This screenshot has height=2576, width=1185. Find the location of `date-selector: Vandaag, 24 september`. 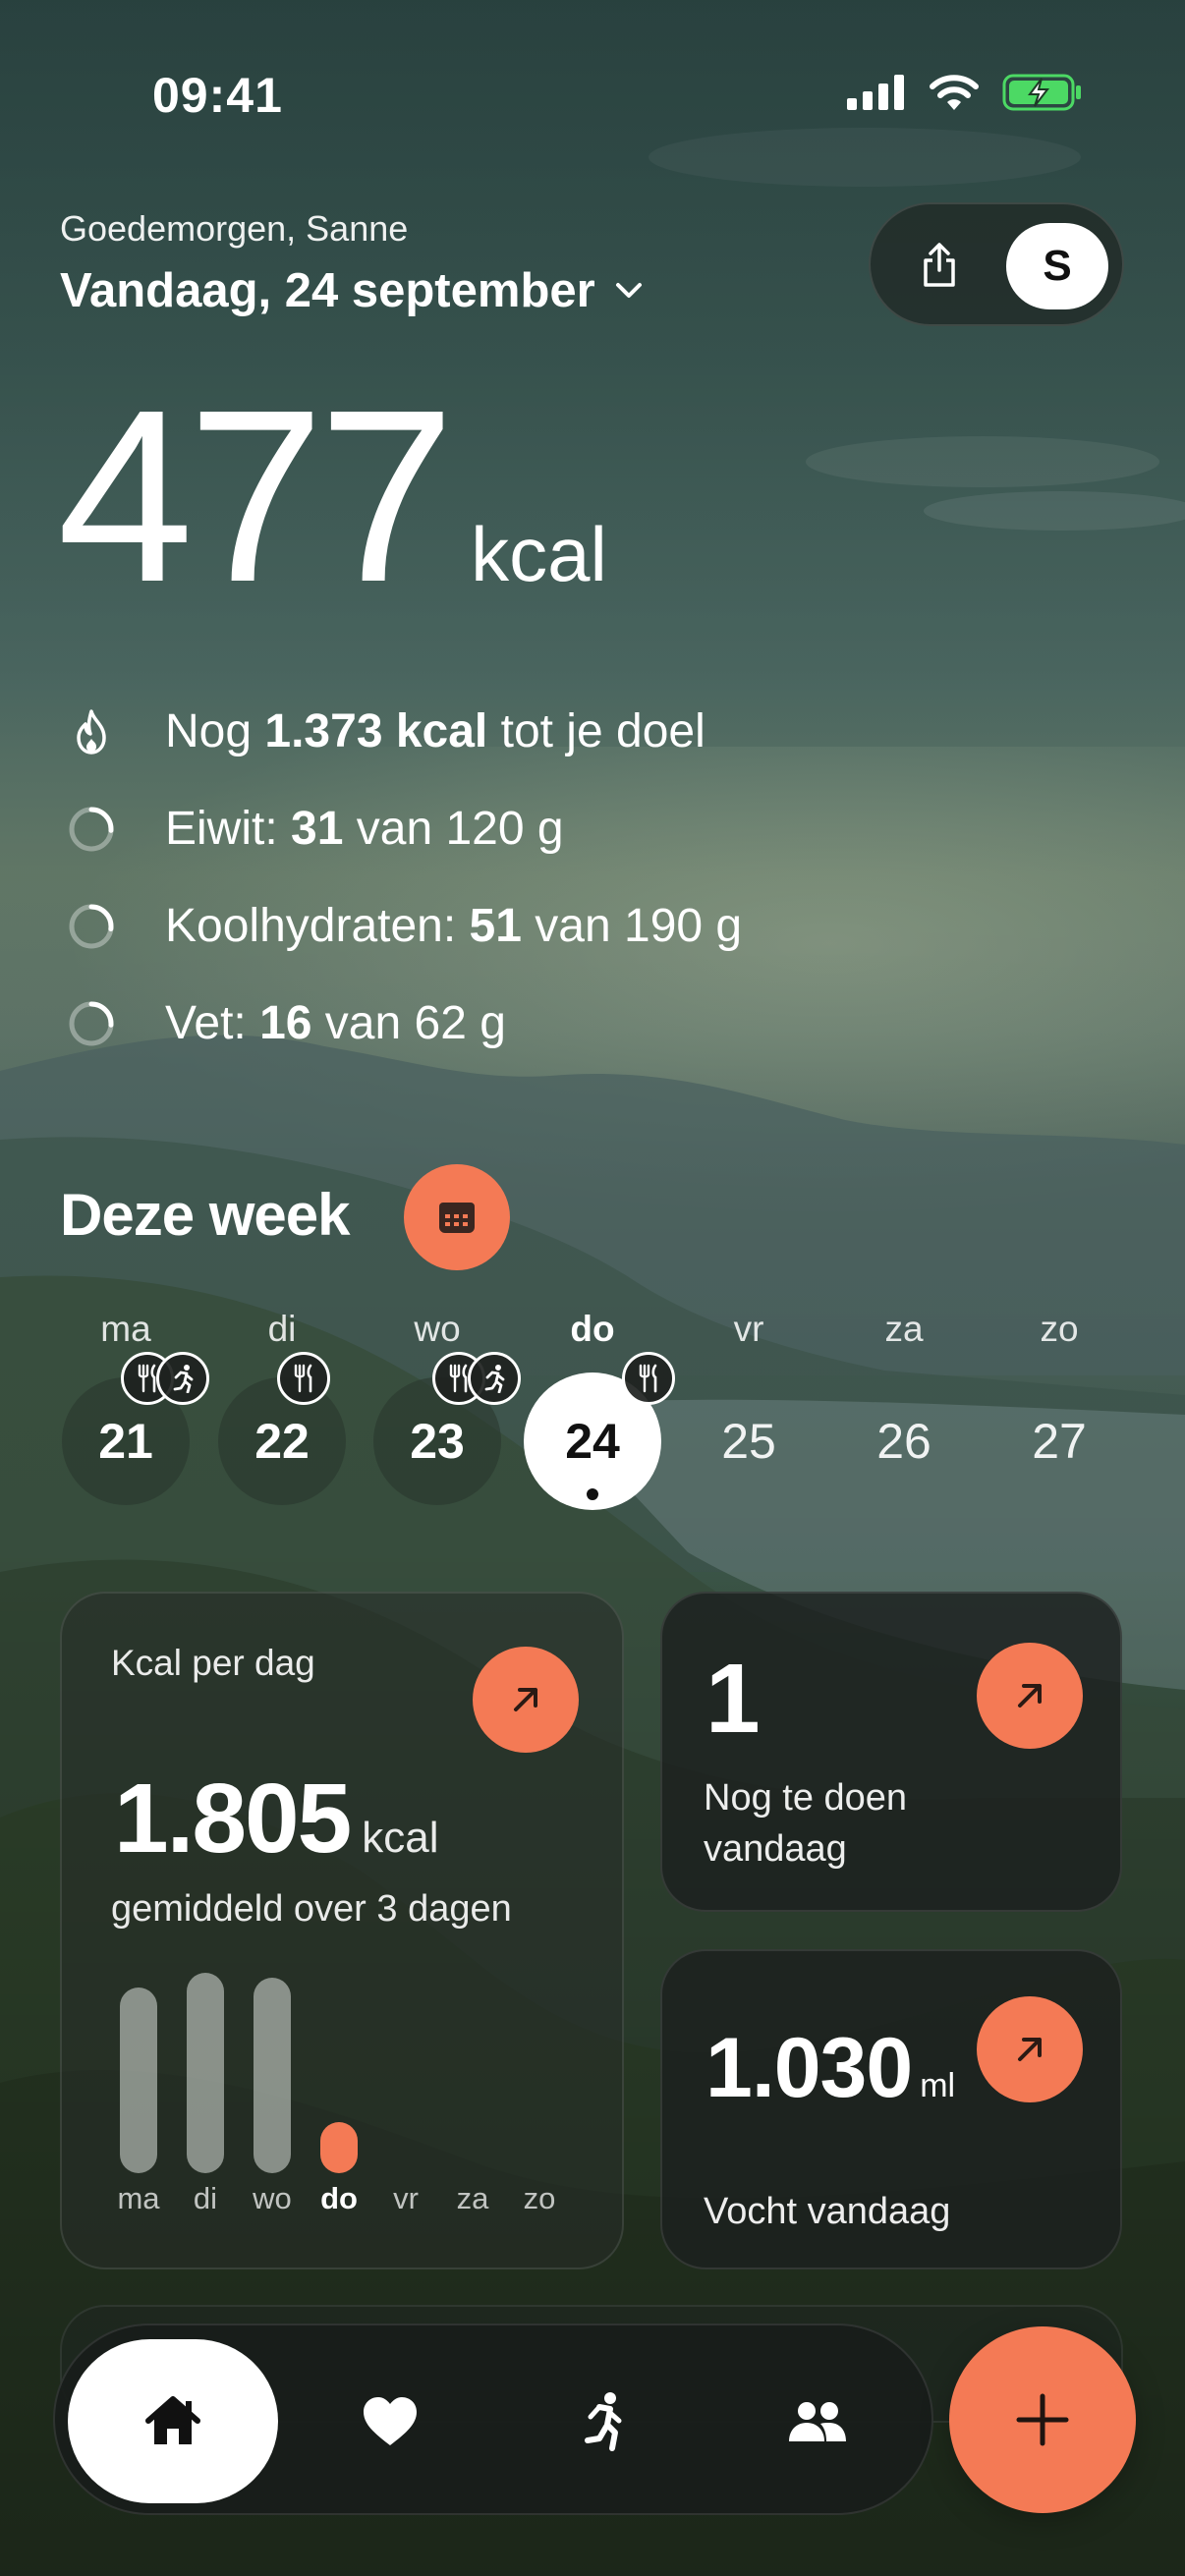

date-selector: Vandaag, 24 september is located at coordinates (352, 290).